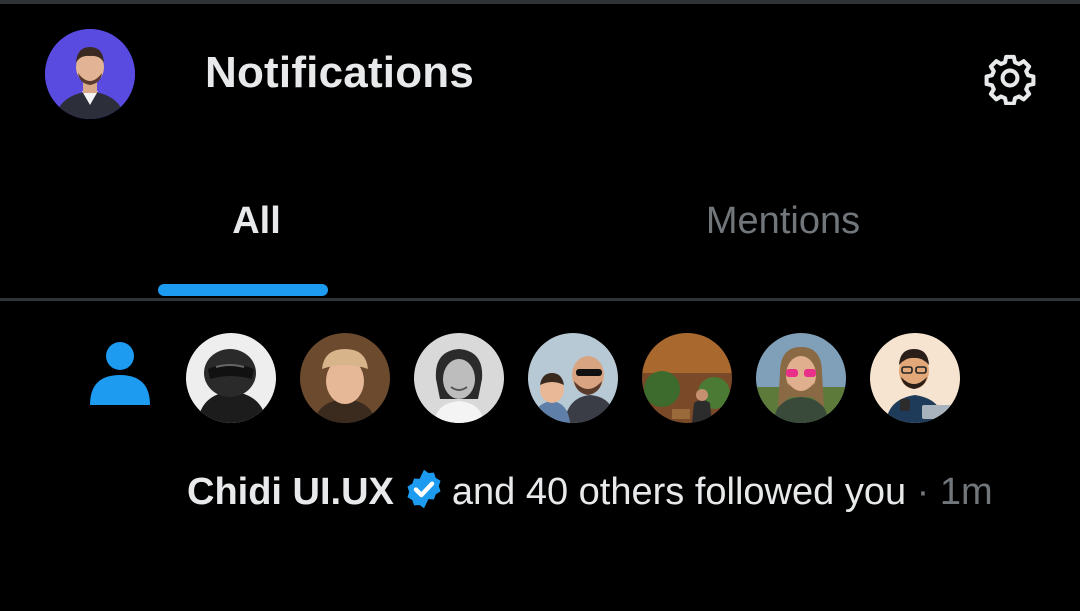  I want to click on cartoon-man-image, so click(915, 378).